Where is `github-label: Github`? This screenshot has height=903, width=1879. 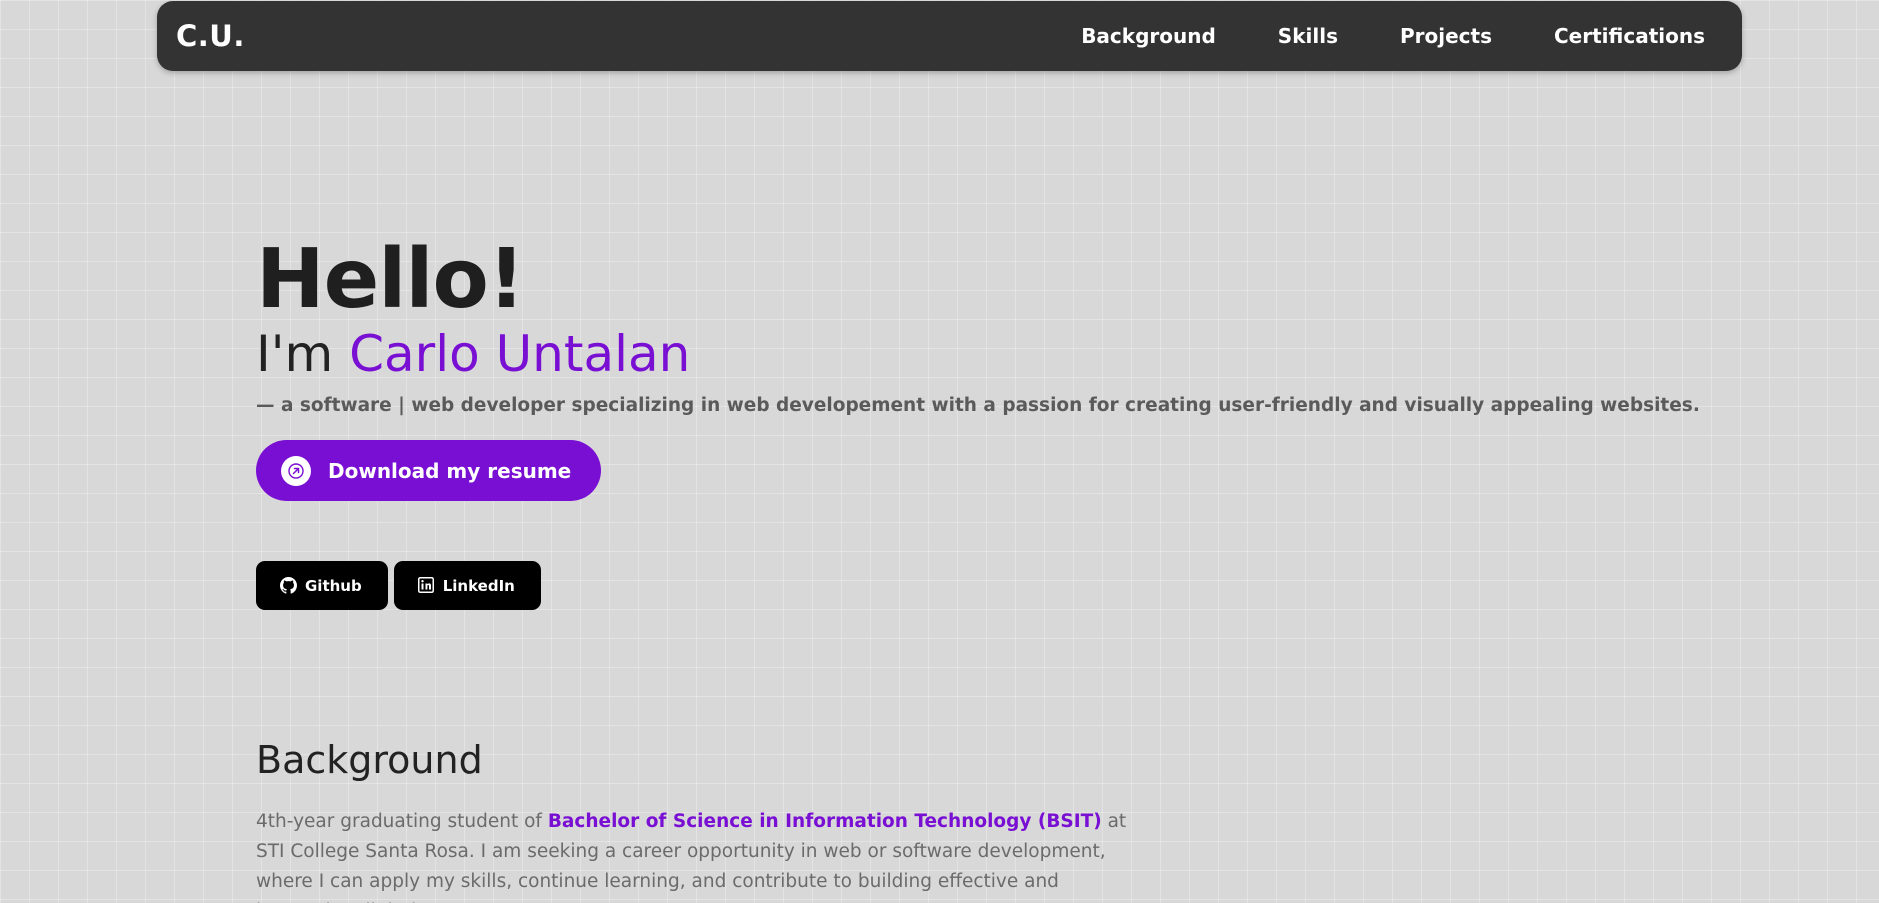
github-label: Github is located at coordinates (333, 585).